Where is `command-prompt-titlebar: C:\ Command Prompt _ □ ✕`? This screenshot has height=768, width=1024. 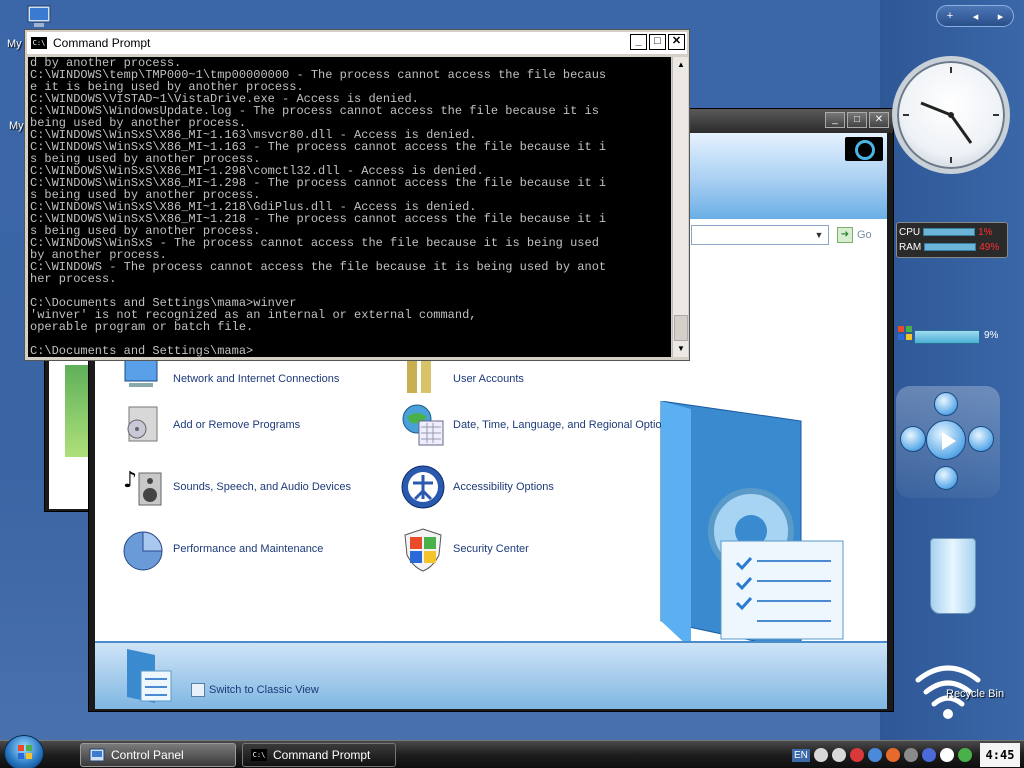
command-prompt-titlebar: C:\ Command Prompt _ □ ✕ is located at coordinates (357, 43).